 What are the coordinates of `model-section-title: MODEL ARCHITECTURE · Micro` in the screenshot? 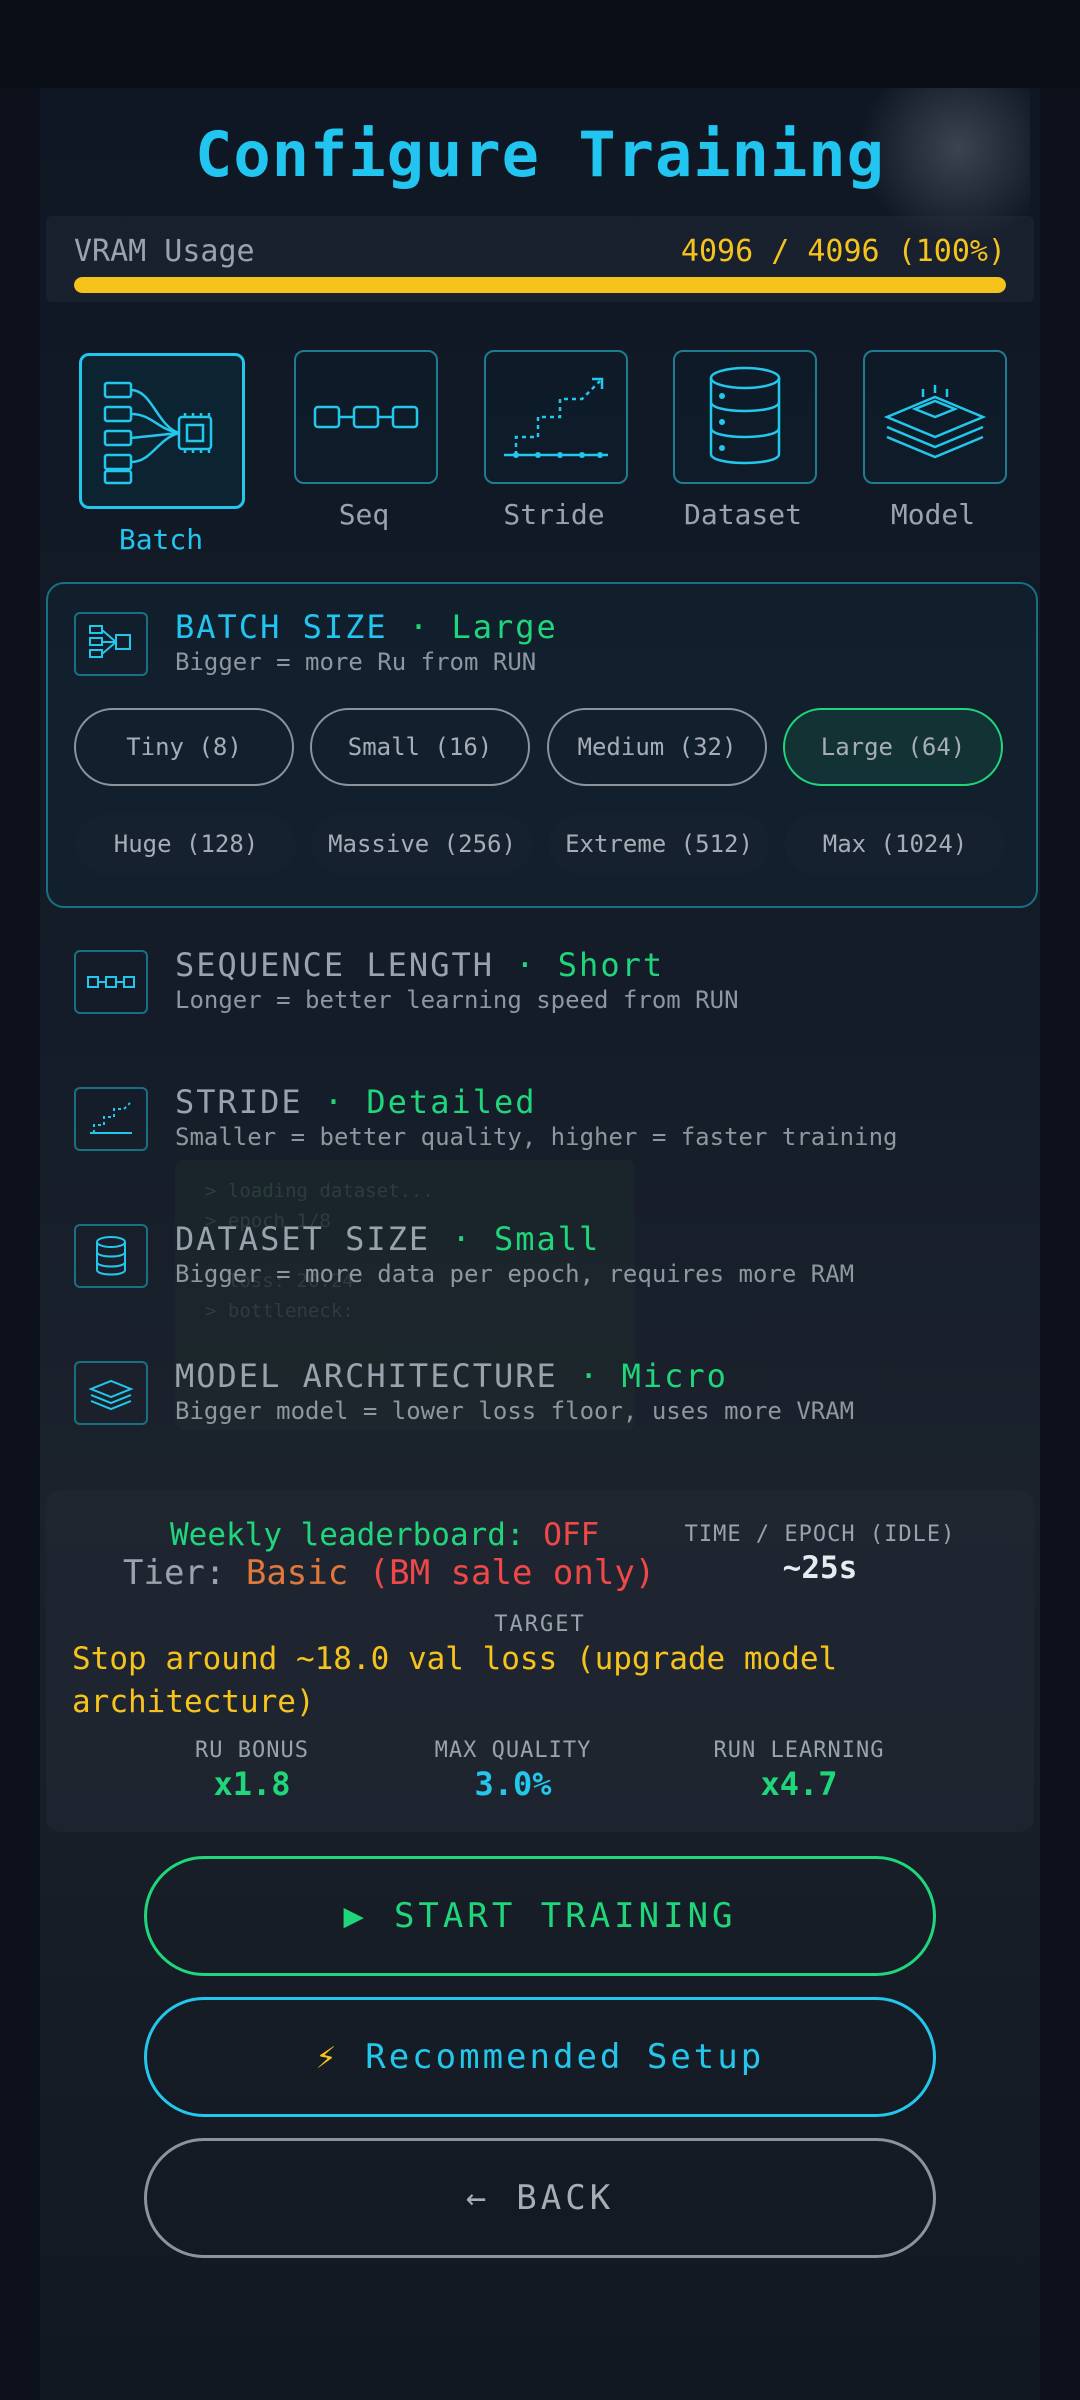 It's located at (451, 1376).